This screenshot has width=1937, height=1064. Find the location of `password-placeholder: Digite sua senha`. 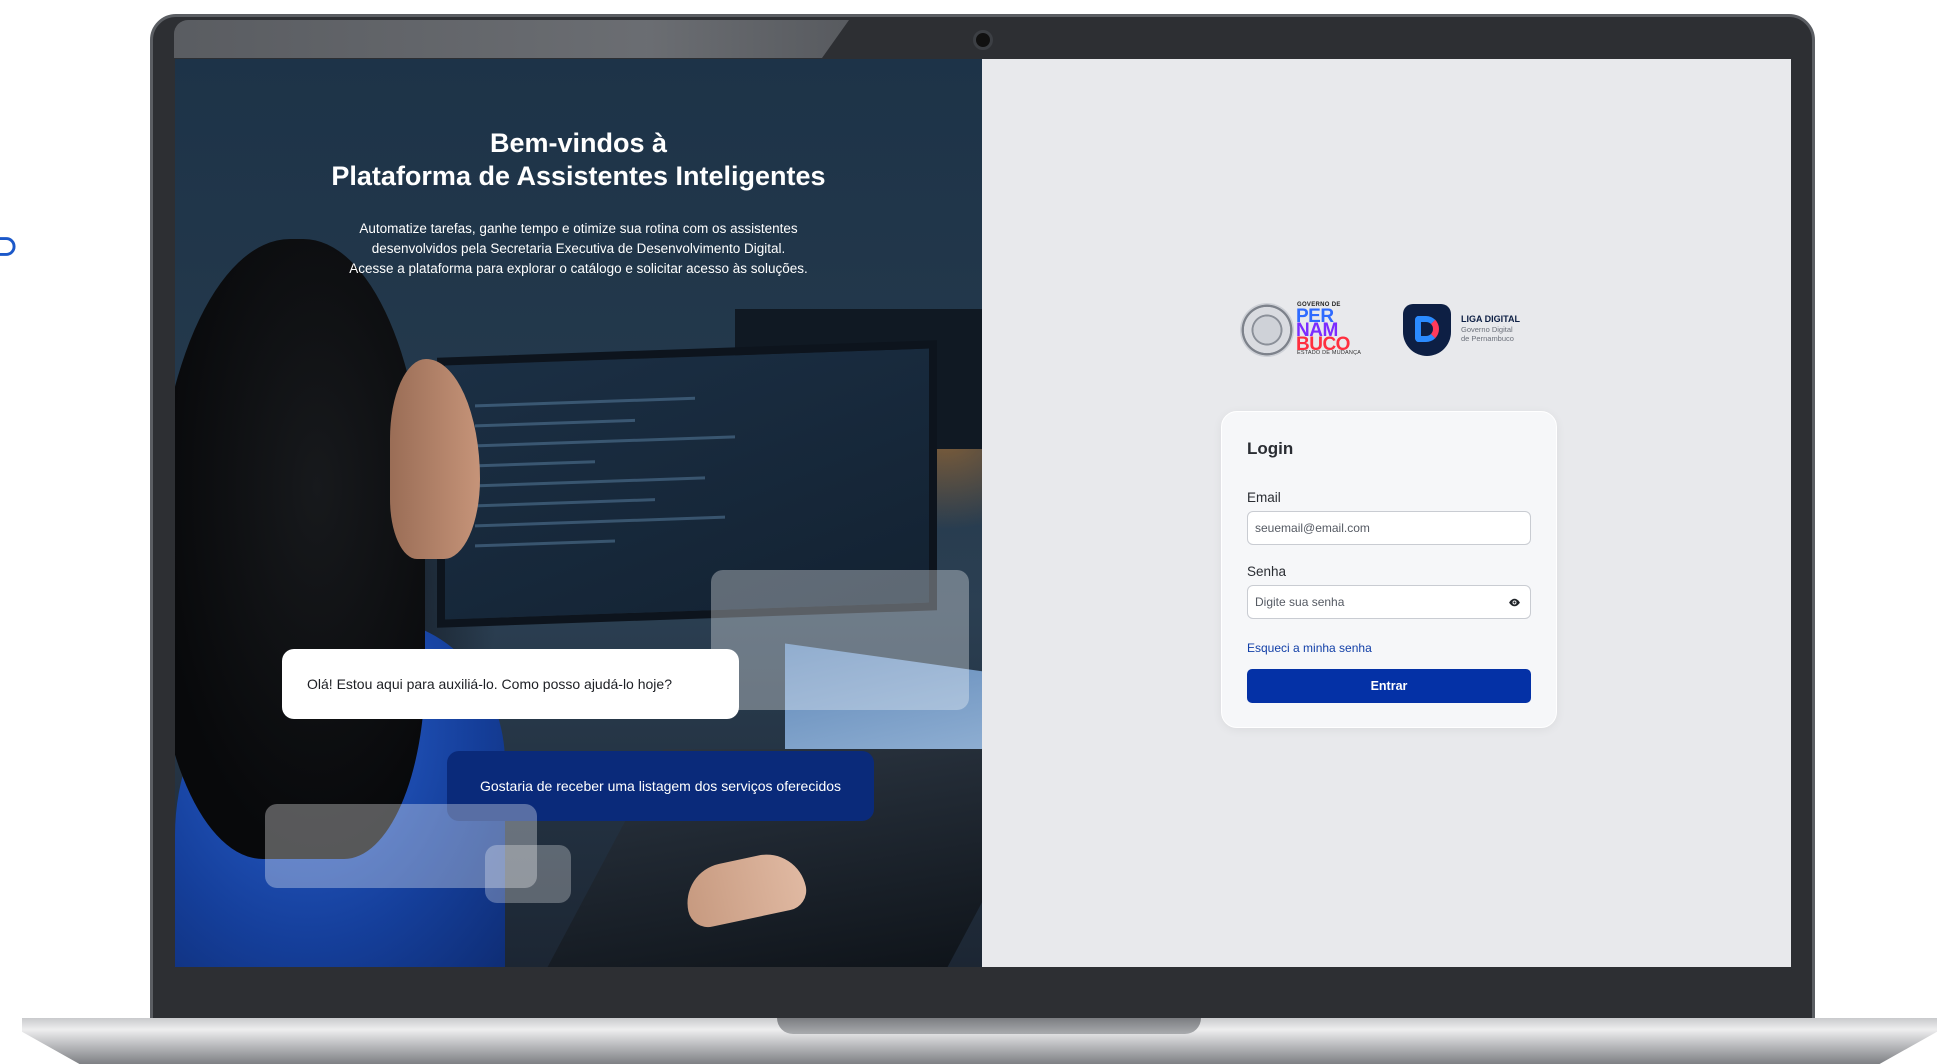

password-placeholder: Digite sua senha is located at coordinates (1300, 602).